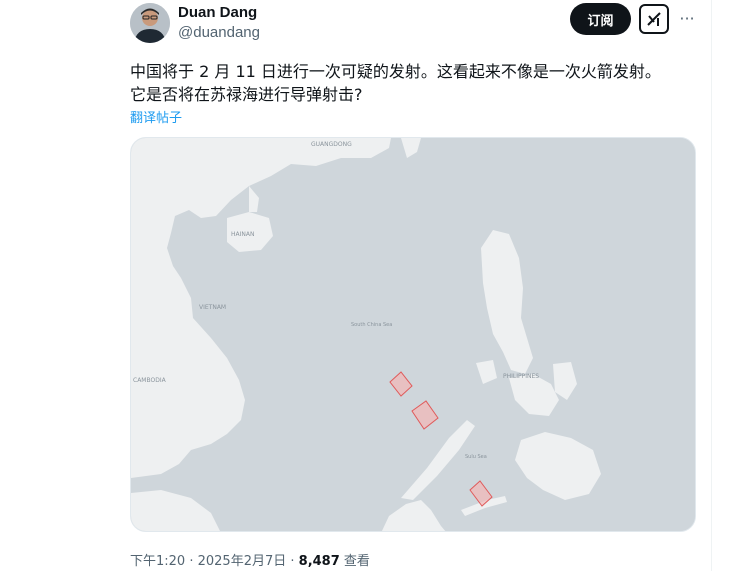 This screenshot has height=571, width=753. Describe the element at coordinates (150, 380) in the screenshot. I see `map-label-cambodia: CAMBODIA` at that location.